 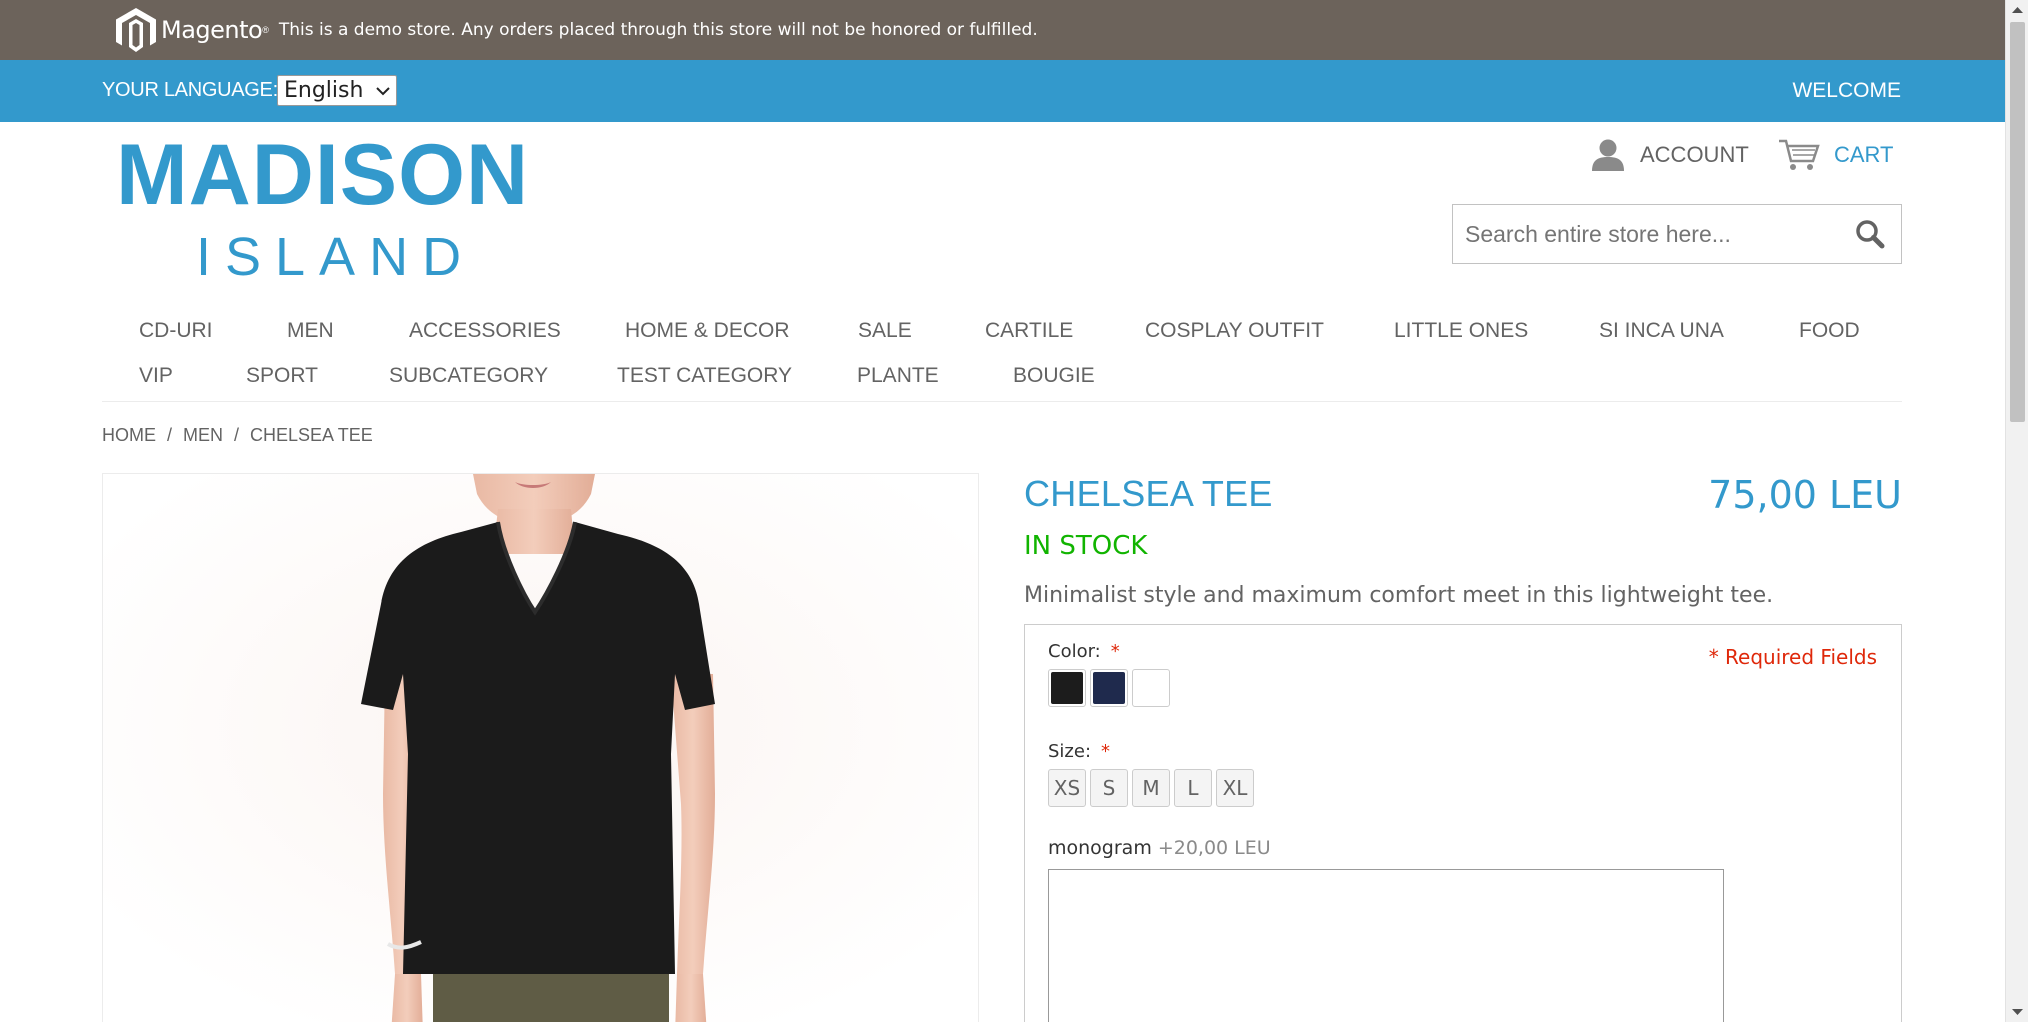 I want to click on color-swatches, so click(x=1109, y=688).